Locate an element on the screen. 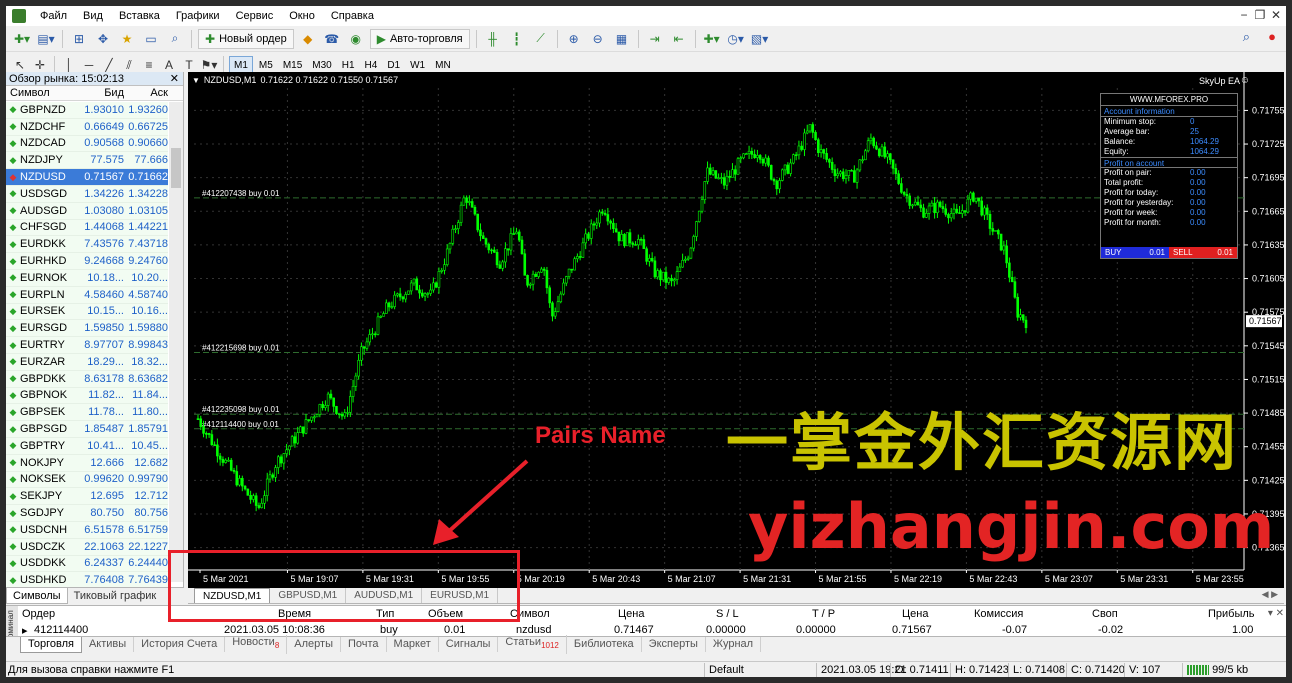  line-chart-icon: ⟋ is located at coordinates (541, 39).